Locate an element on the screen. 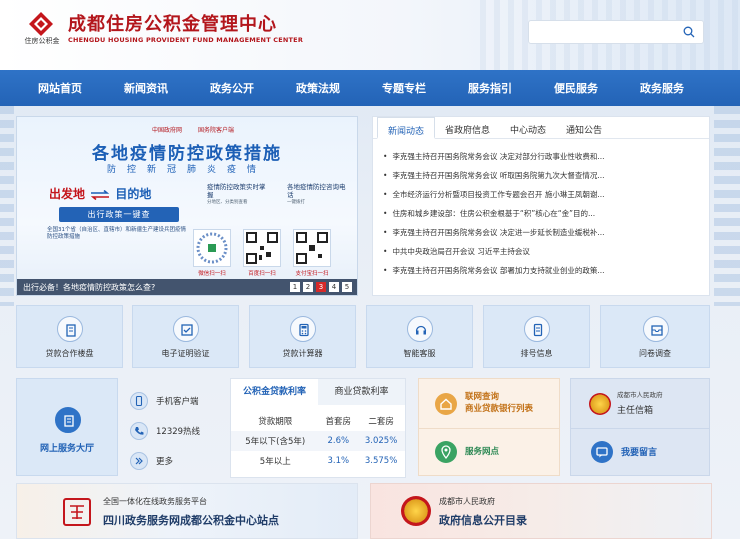 This screenshot has width=740, height=539. mailbox-block: 成都市人民政府 主任信箱 我要留言 is located at coordinates (640, 427).